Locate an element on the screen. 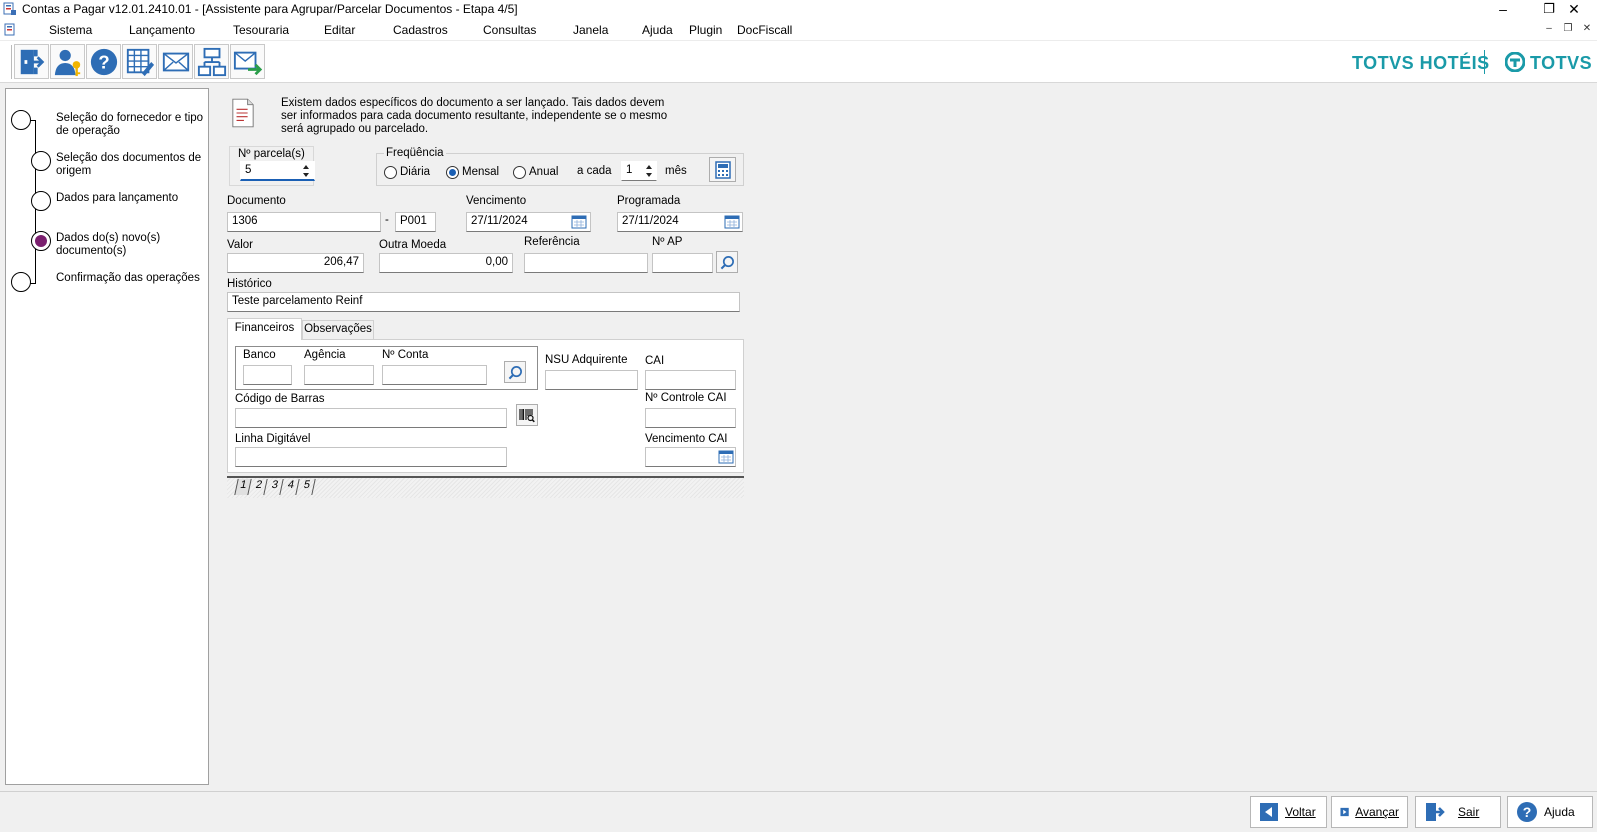 This screenshot has height=832, width=1597. codigo-barras-input is located at coordinates (371, 418).